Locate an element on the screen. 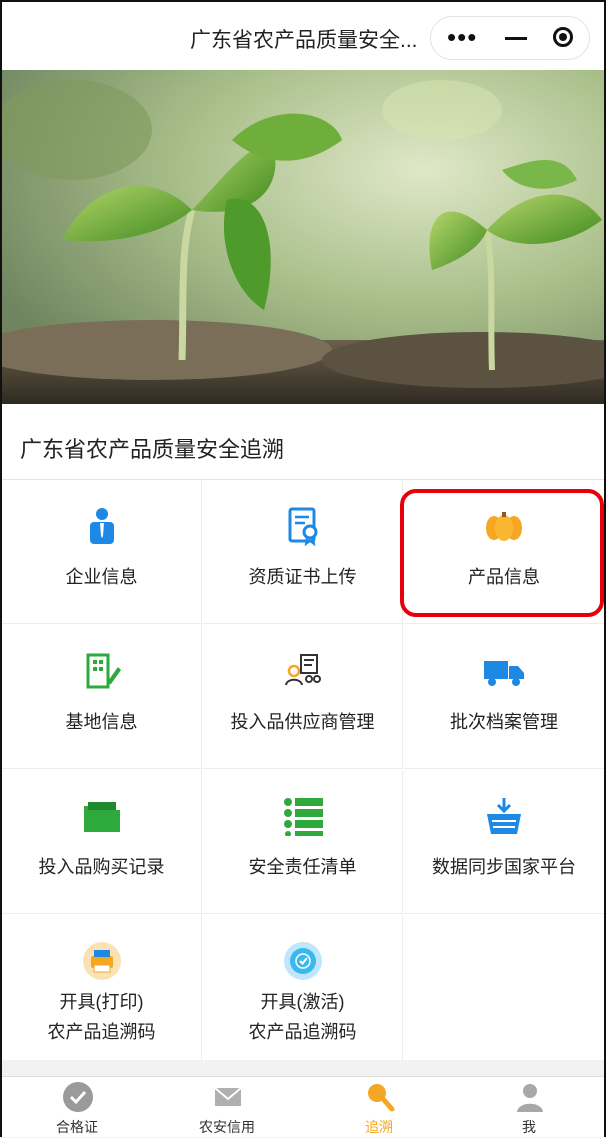 Image resolution: width=606 pixels, height=1138 pixels. menu-label: 基地信息 is located at coordinates (101, 722).